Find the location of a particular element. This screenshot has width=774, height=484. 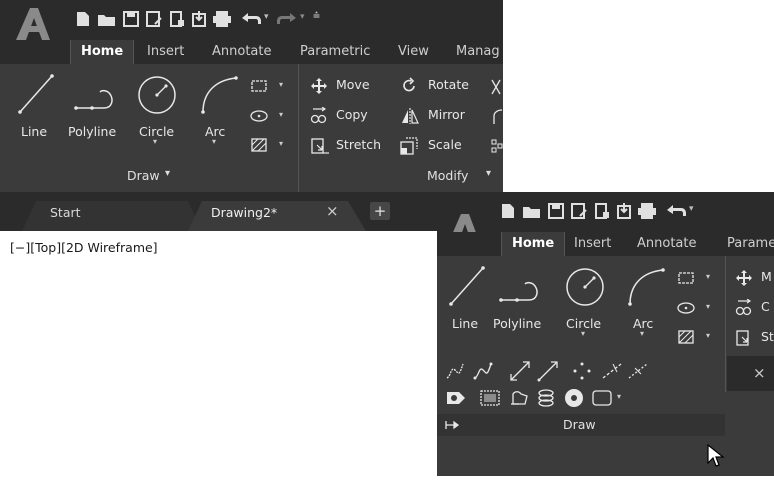

zoom-save-as-icon is located at coordinates (579, 211).